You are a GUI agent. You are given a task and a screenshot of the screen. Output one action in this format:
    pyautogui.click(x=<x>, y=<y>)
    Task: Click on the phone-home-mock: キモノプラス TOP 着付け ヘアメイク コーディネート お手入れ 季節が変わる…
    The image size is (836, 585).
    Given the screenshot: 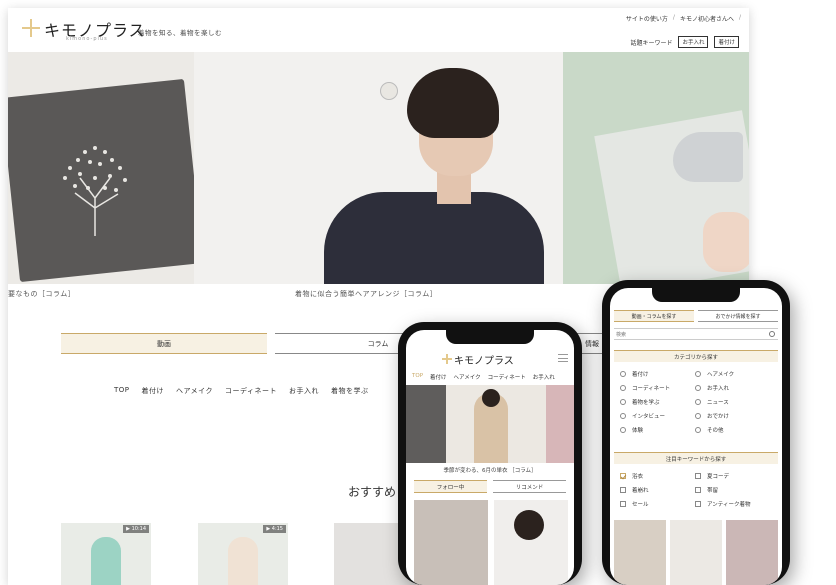 What is the action you would take?
    pyautogui.click(x=490, y=453)
    